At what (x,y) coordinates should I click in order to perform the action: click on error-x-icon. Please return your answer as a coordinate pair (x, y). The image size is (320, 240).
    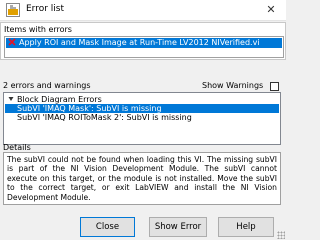
    Looking at the image, I should click on (12, 42).